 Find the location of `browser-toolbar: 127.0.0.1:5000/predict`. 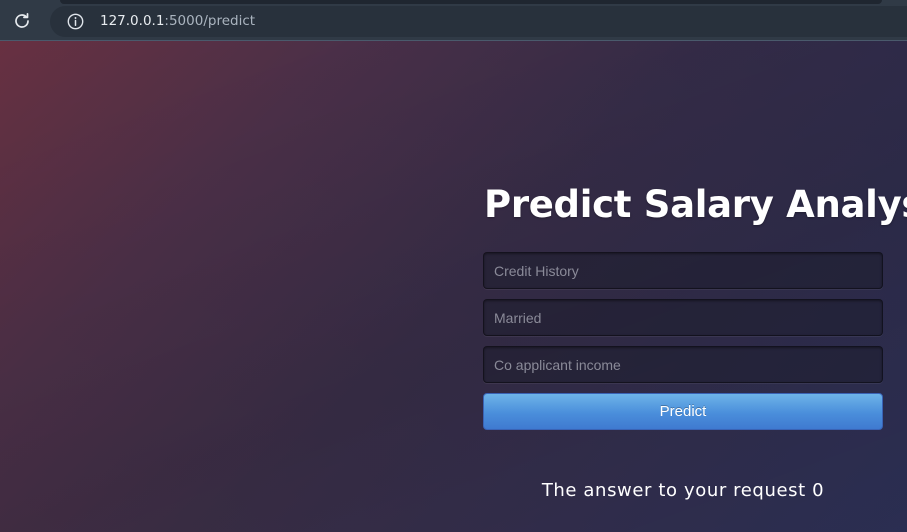

browser-toolbar: 127.0.0.1:5000/predict is located at coordinates (453, 20).